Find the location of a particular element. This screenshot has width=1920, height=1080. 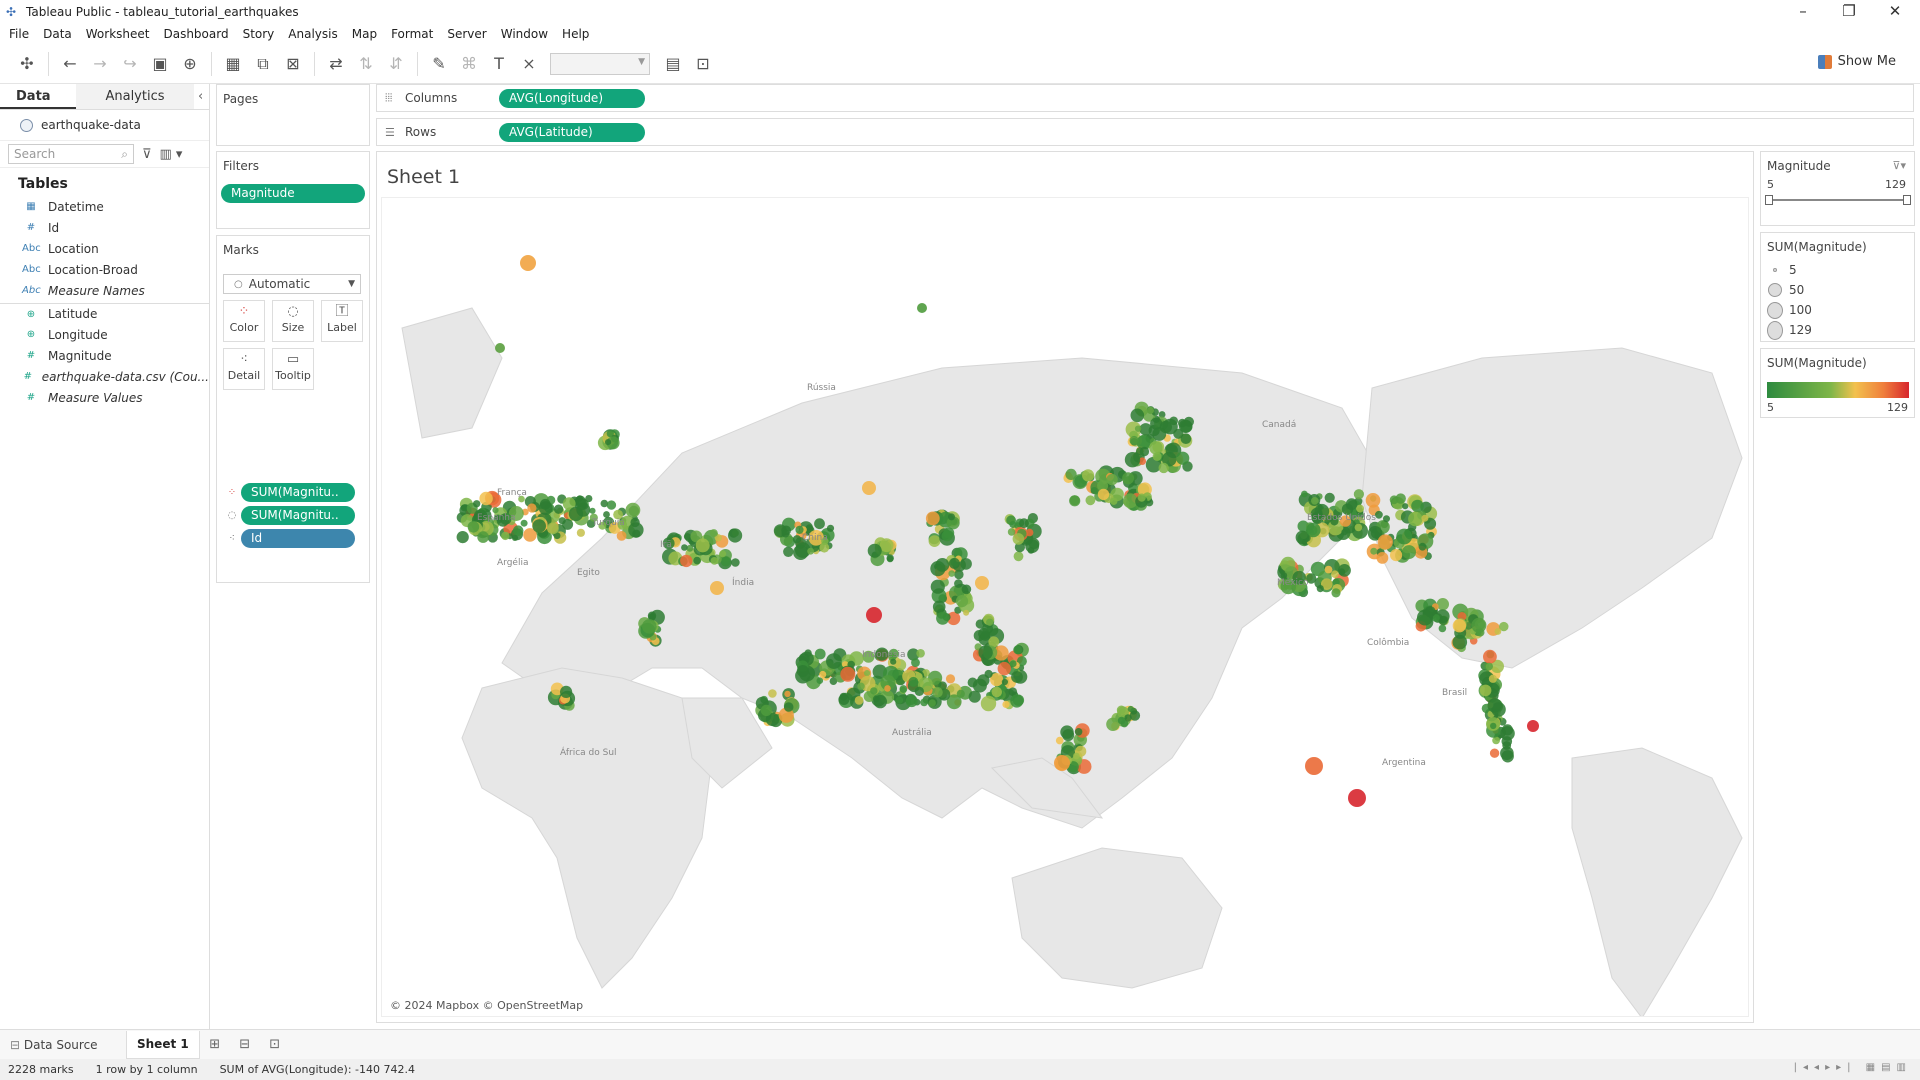

marks-pill-size: SUM(Magnitu.. is located at coordinates (298, 515).